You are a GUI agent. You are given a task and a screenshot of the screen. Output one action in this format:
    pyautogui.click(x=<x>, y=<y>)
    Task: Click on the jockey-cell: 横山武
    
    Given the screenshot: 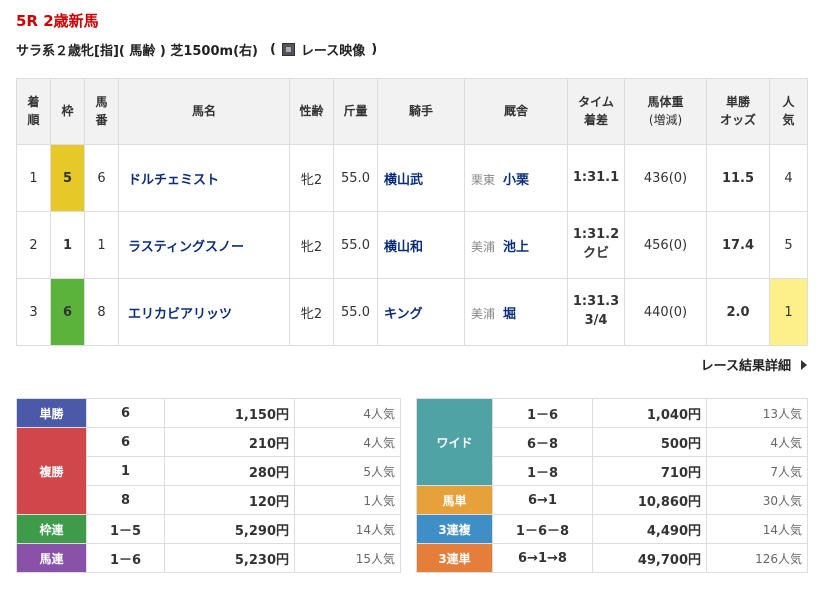 What is the action you would take?
    pyautogui.click(x=421, y=178)
    